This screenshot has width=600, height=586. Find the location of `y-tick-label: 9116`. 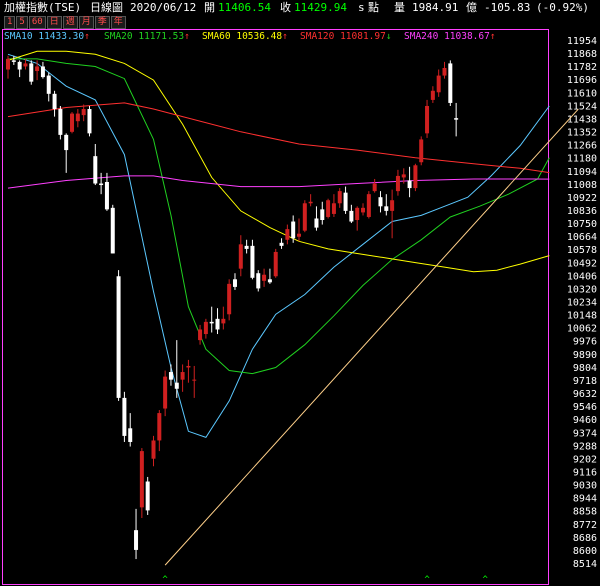

y-tick-label: 9116 is located at coordinates (585, 472).